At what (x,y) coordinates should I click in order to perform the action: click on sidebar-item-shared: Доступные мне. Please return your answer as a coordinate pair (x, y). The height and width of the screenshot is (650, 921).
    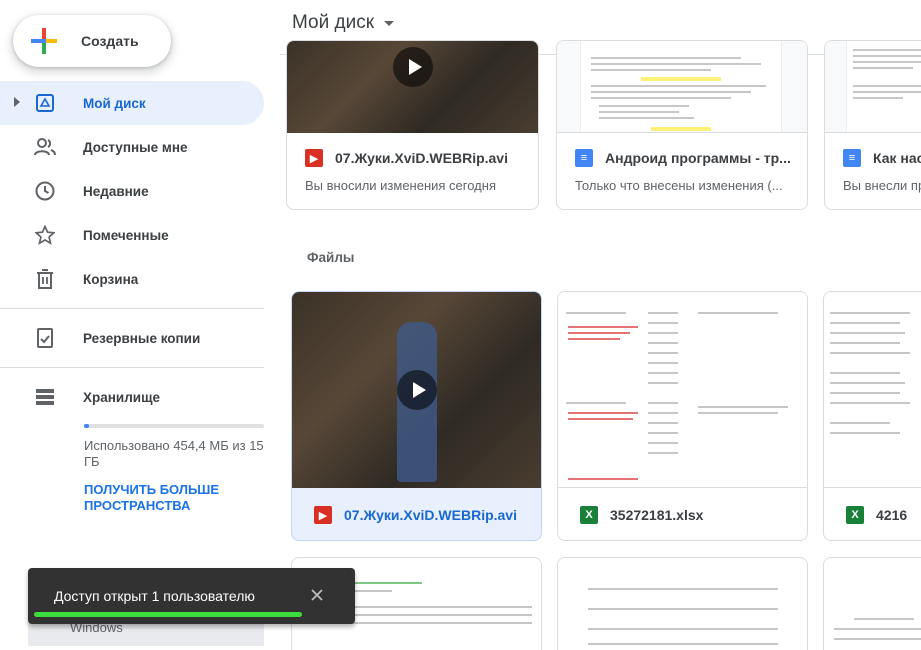
    Looking at the image, I should click on (132, 147).